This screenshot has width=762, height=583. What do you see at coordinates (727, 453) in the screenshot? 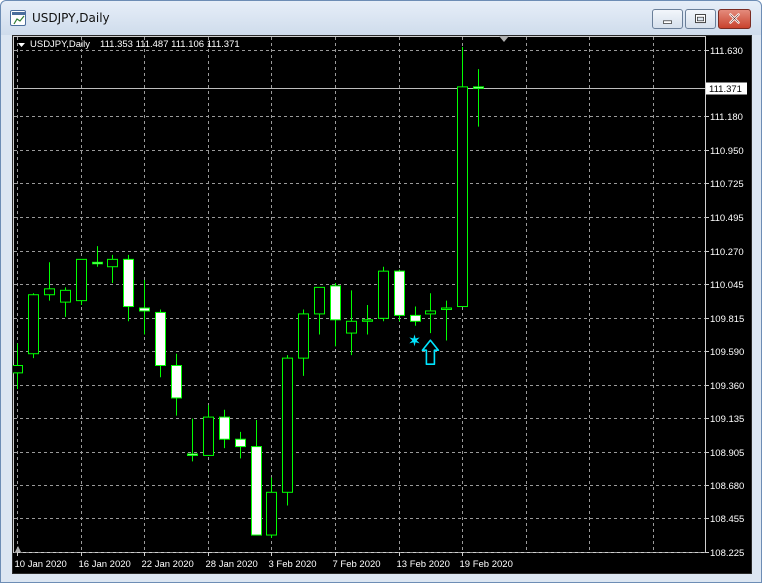
I see `price-axis-label: 108.905` at bounding box center [727, 453].